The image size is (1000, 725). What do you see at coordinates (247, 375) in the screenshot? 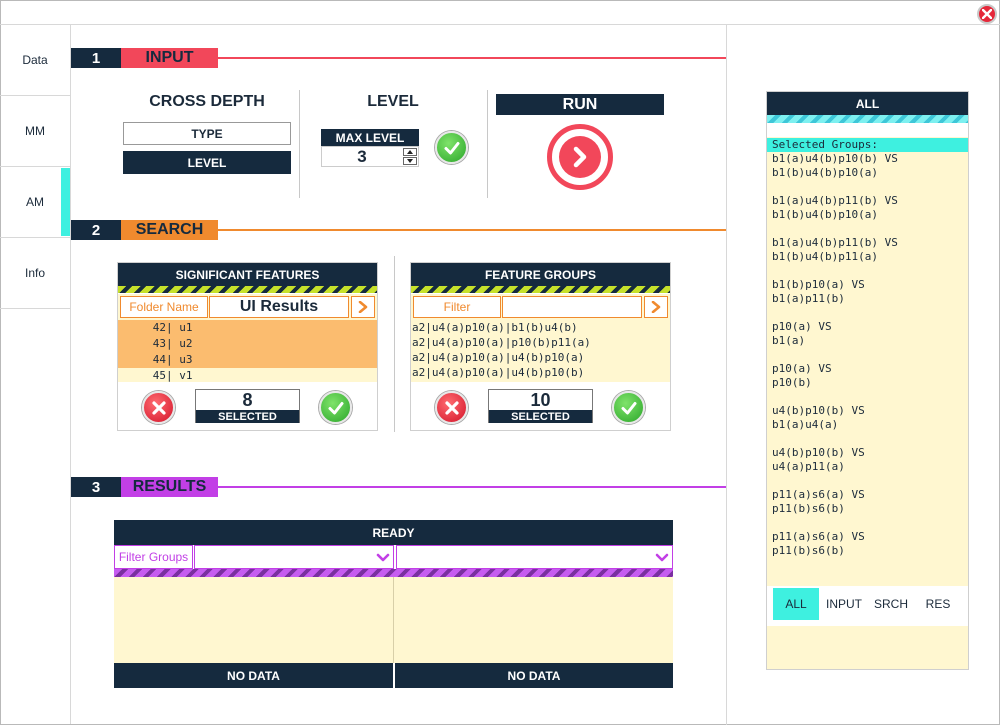
I see `list-item: 45| v1` at bounding box center [247, 375].